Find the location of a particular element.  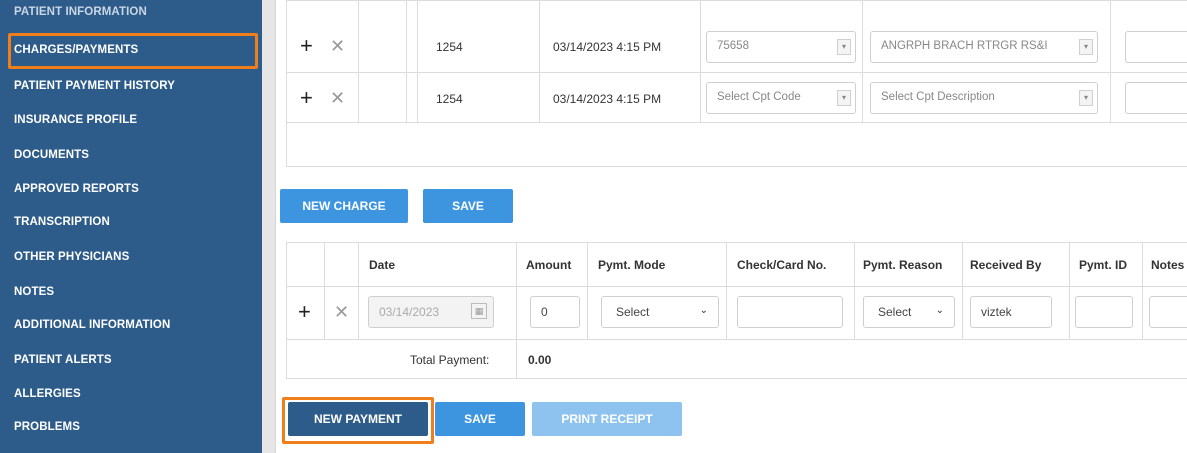

cpt-description-value: ANGRPH BRACH RTRGR RS&I is located at coordinates (964, 46).